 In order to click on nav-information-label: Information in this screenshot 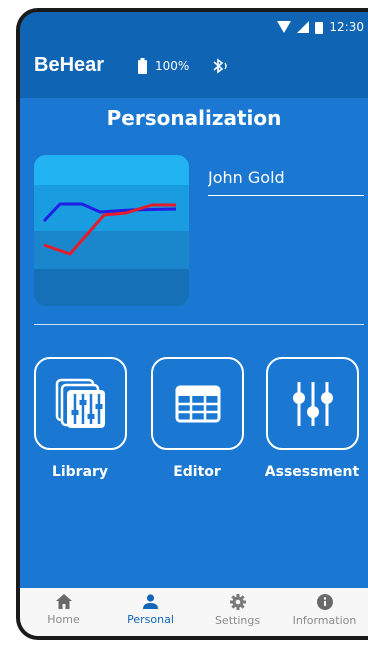, I will do `click(324, 620)`.